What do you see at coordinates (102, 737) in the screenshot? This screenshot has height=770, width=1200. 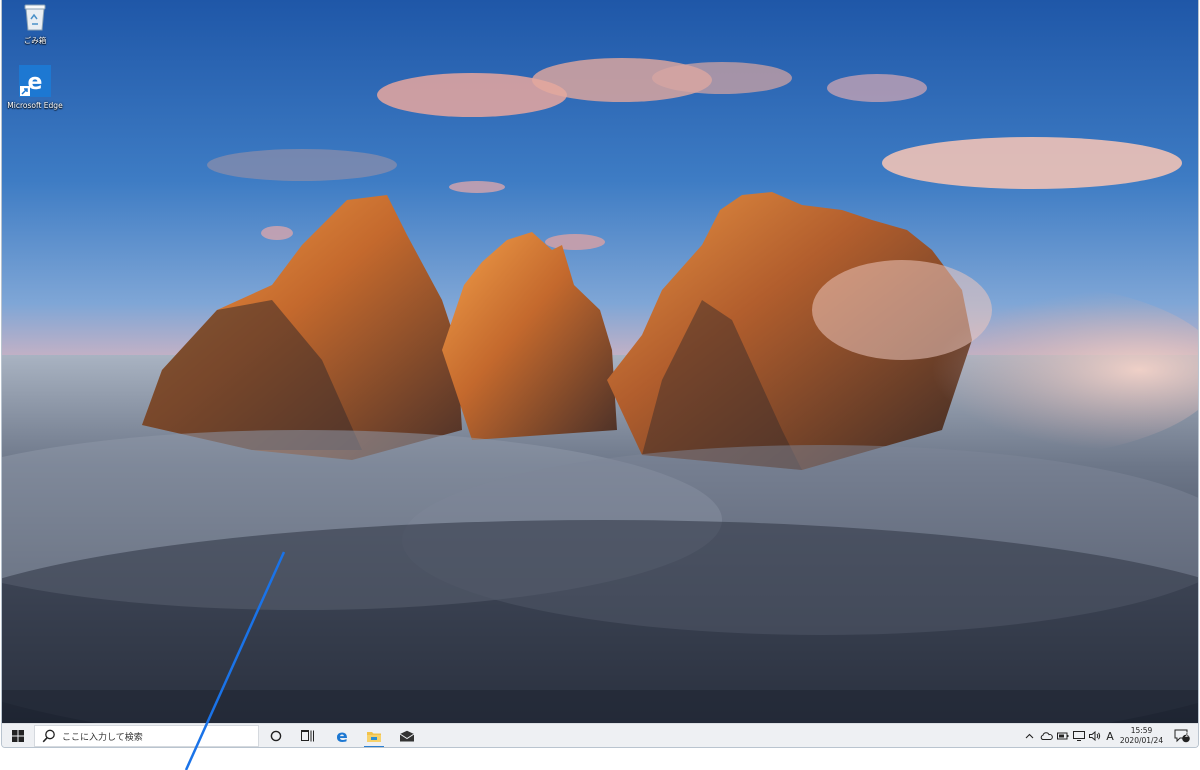 I see `search-placeholder: ここに入力して検索` at bounding box center [102, 737].